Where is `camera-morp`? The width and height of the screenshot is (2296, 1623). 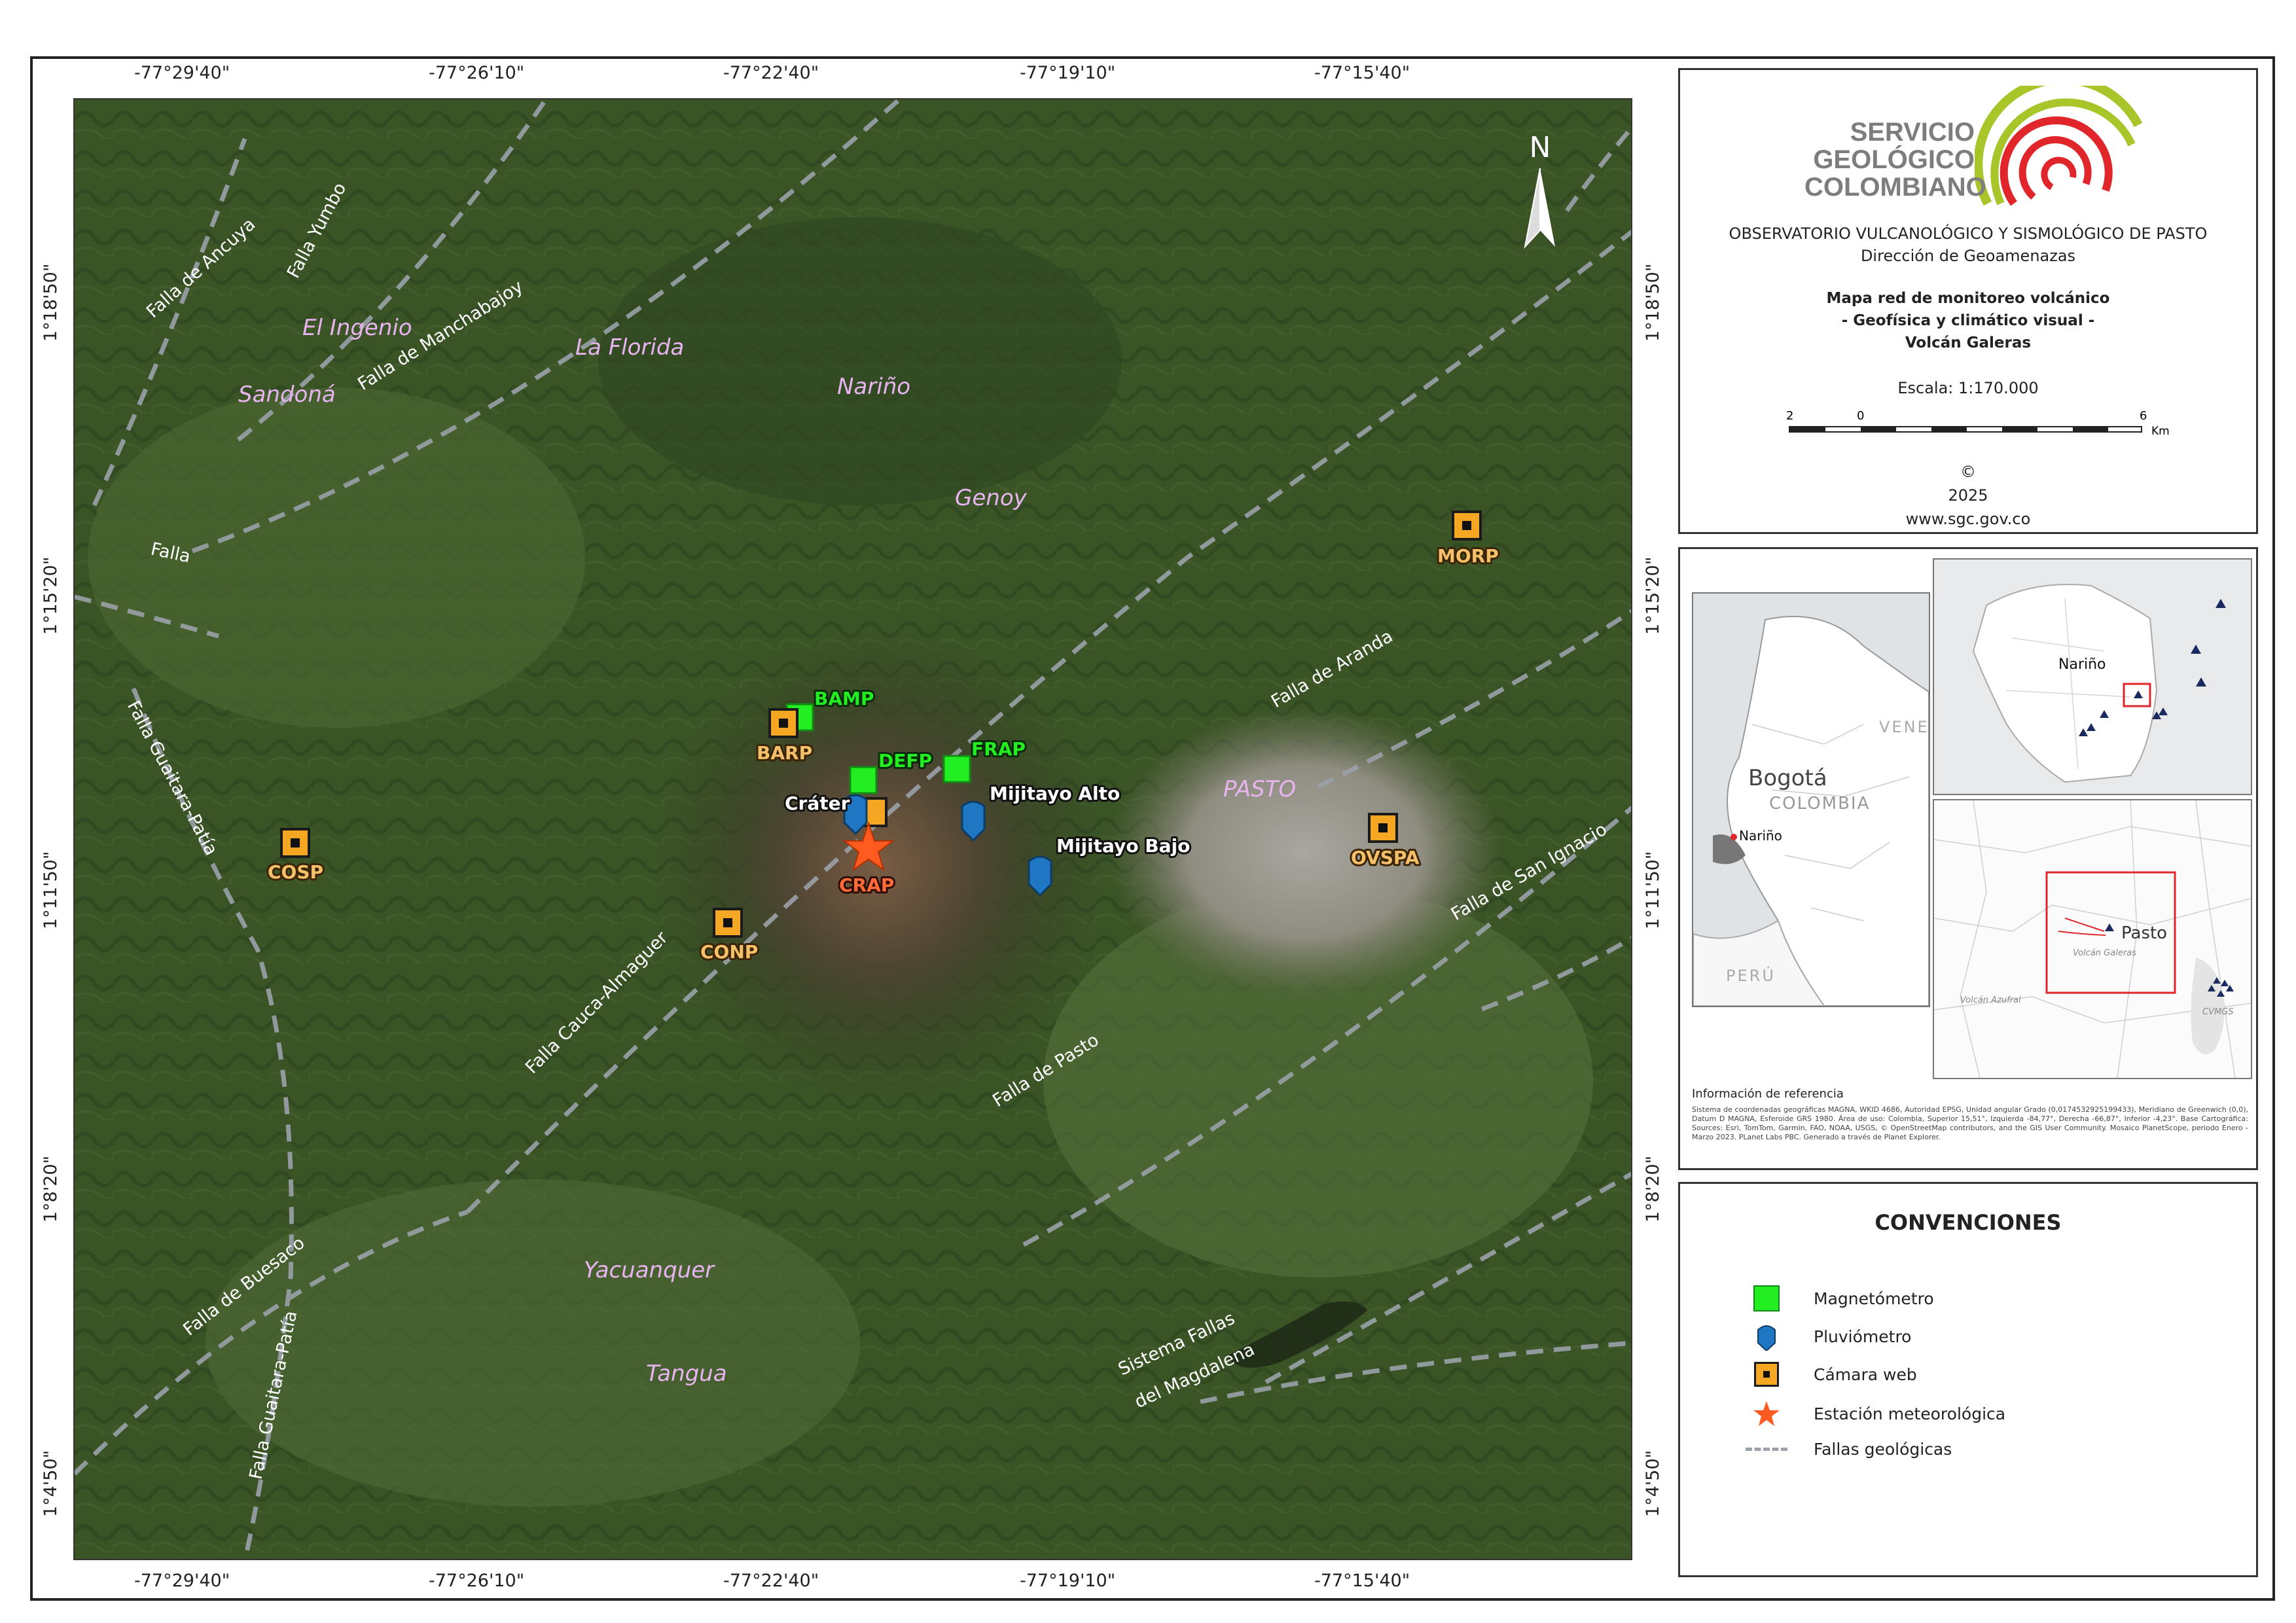
camera-morp is located at coordinates (1467, 525).